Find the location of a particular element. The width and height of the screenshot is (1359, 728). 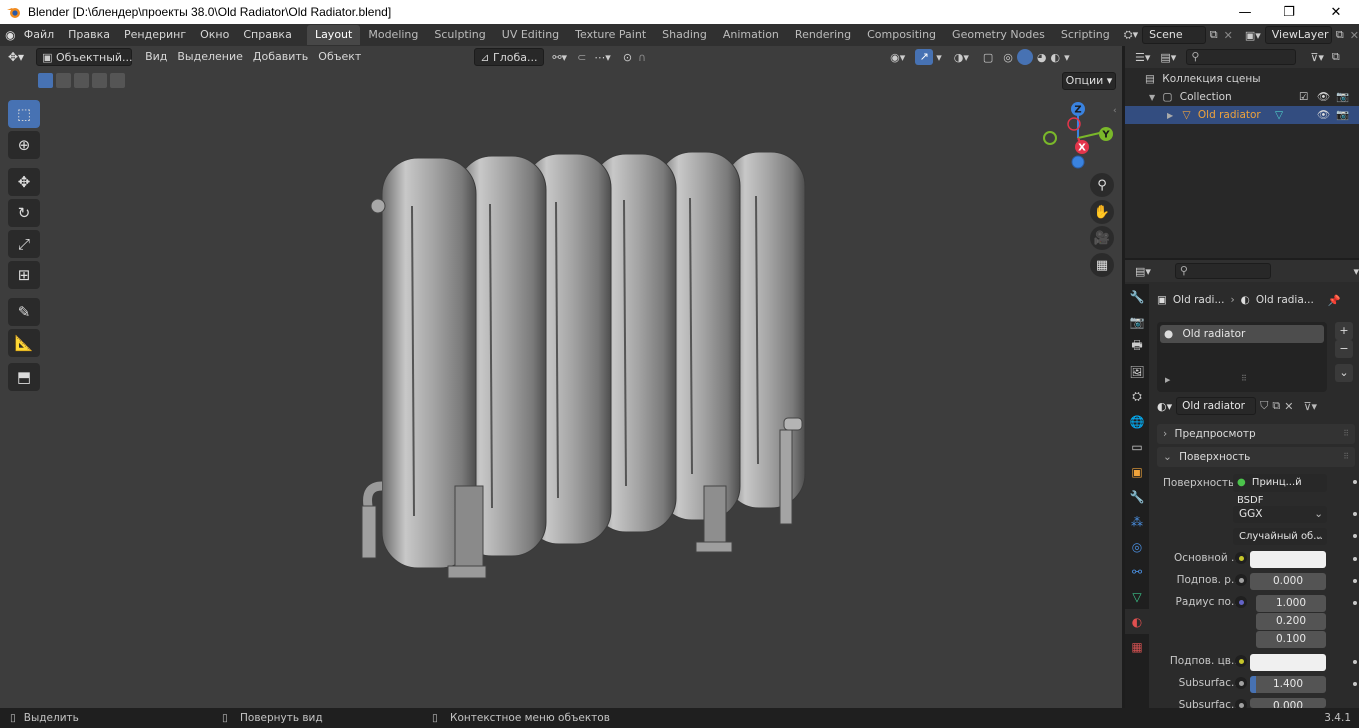

shading-wireframe-icon: ◎ is located at coordinates (1008, 57).